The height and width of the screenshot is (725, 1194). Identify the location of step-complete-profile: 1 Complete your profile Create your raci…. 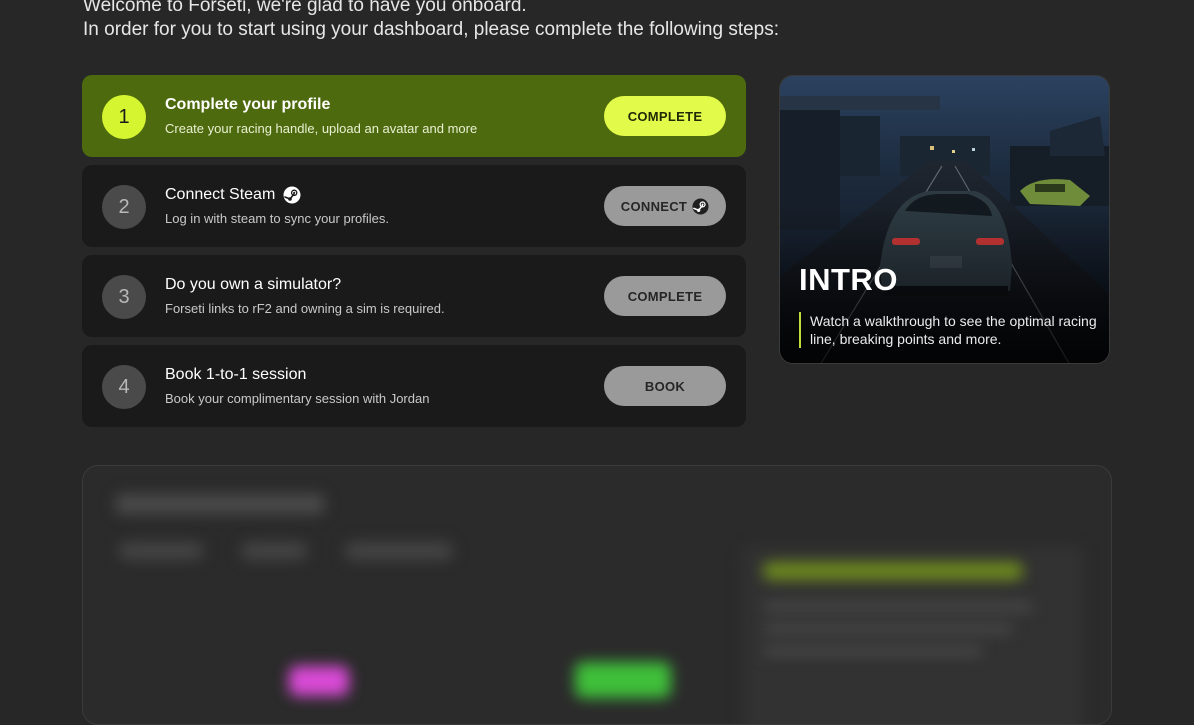
(414, 116).